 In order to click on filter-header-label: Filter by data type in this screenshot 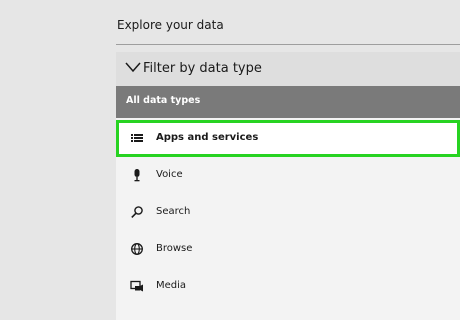, I will do `click(202, 68)`.